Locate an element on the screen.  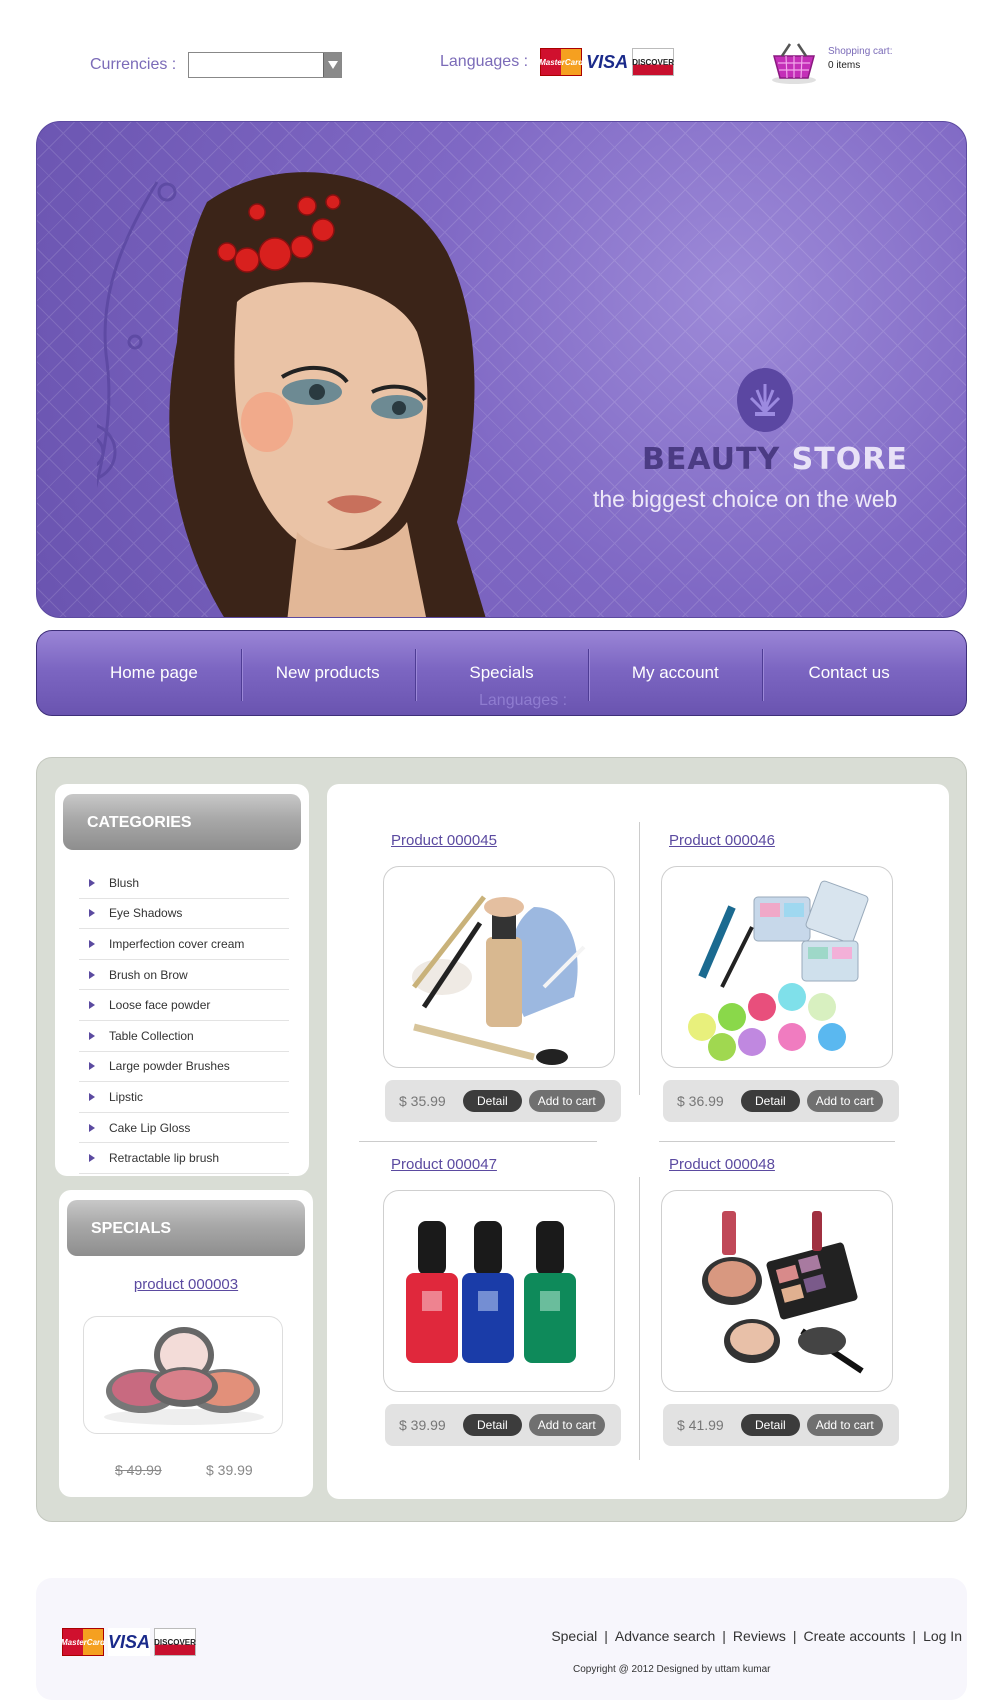
specials-panel: SPECIALS product 000003 $ 49.99 $ 39.99 is located at coordinates (186, 1343).